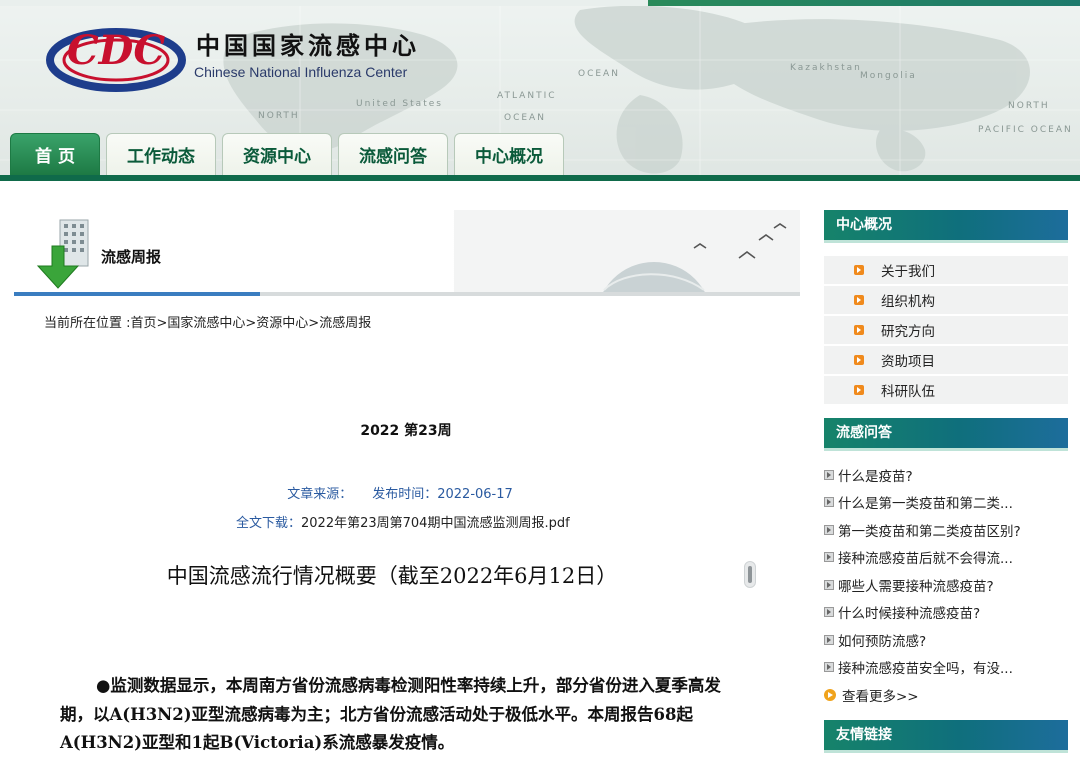  What do you see at coordinates (946, 640) in the screenshot?
I see `faq-link: 如何预防流感?` at bounding box center [946, 640].